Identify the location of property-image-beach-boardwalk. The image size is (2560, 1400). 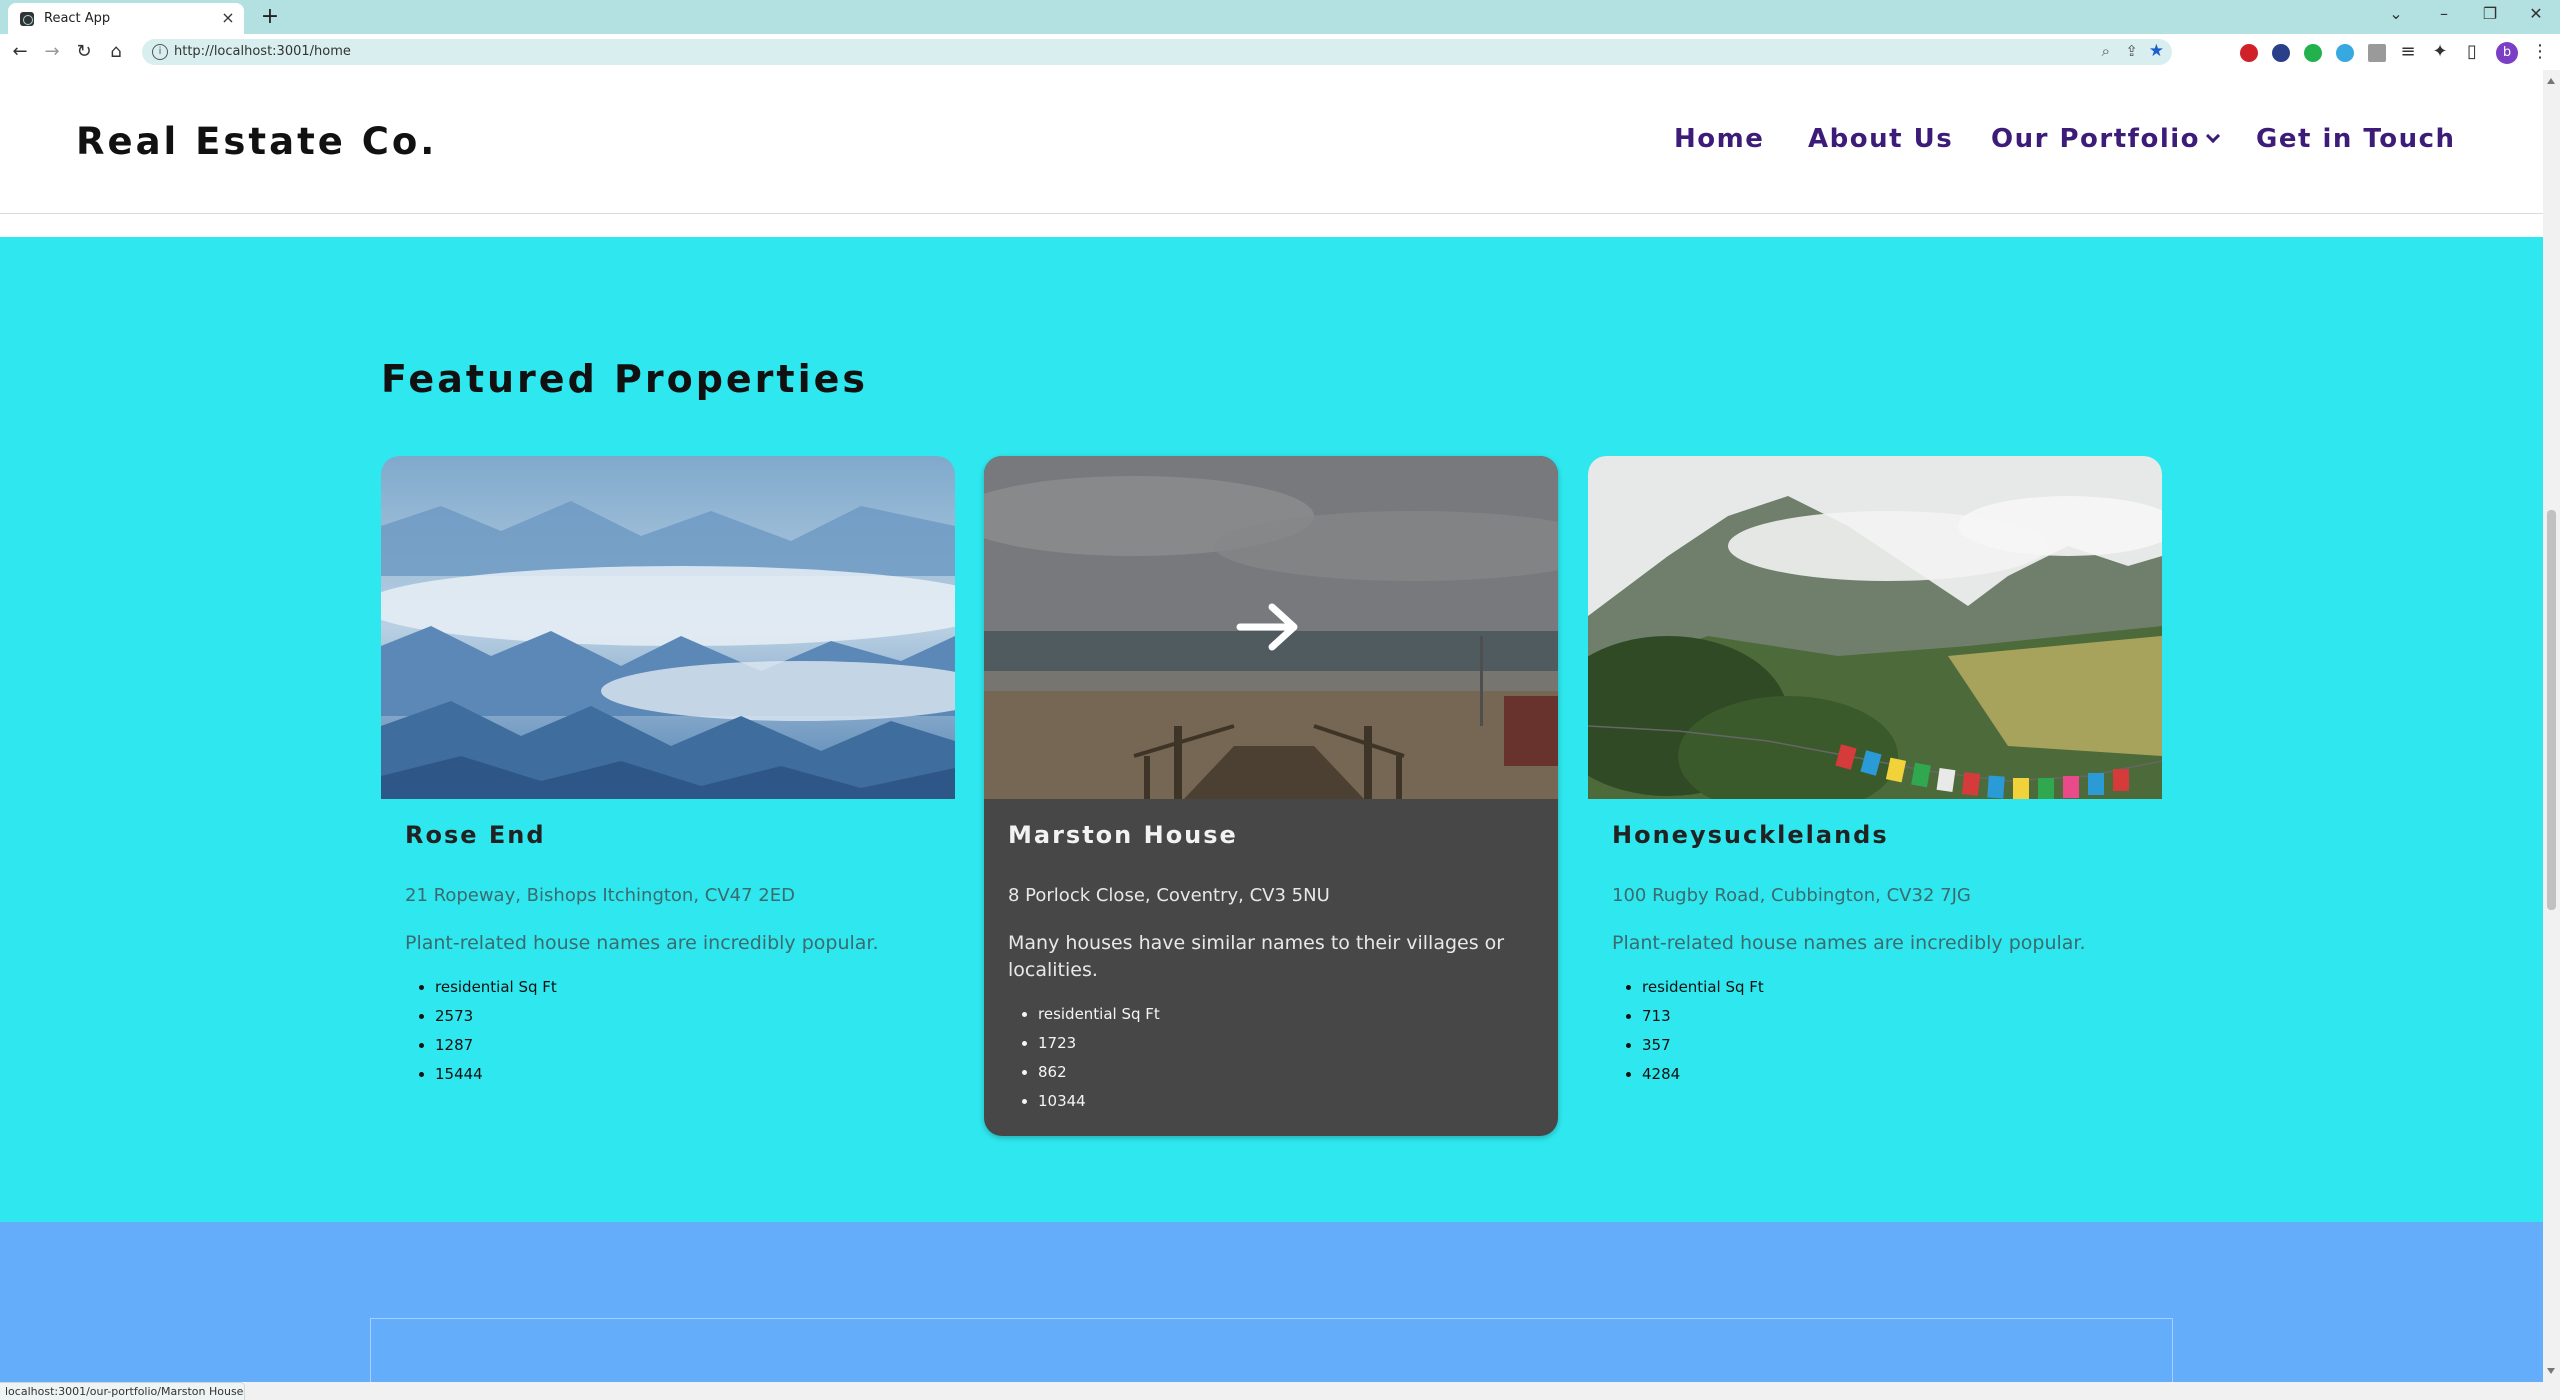
(1271, 627).